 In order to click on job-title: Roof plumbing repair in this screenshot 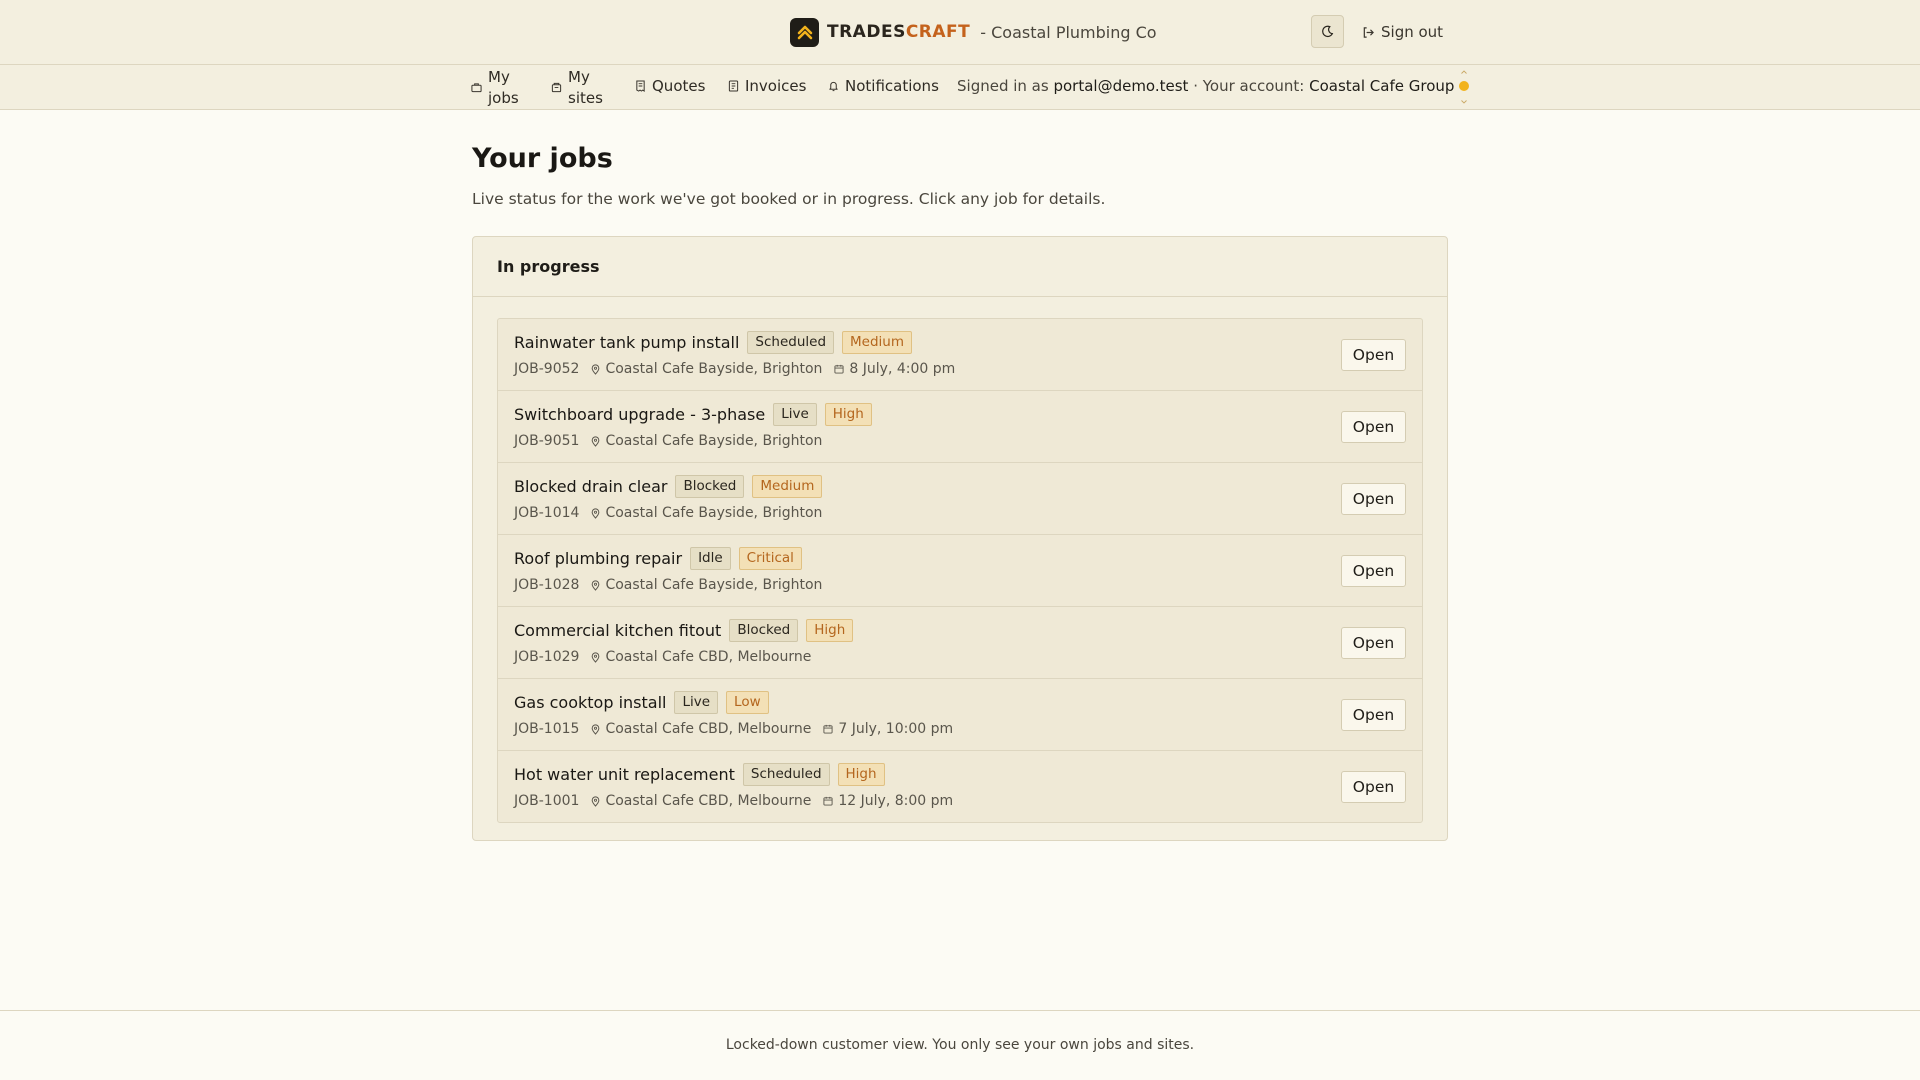, I will do `click(598, 558)`.